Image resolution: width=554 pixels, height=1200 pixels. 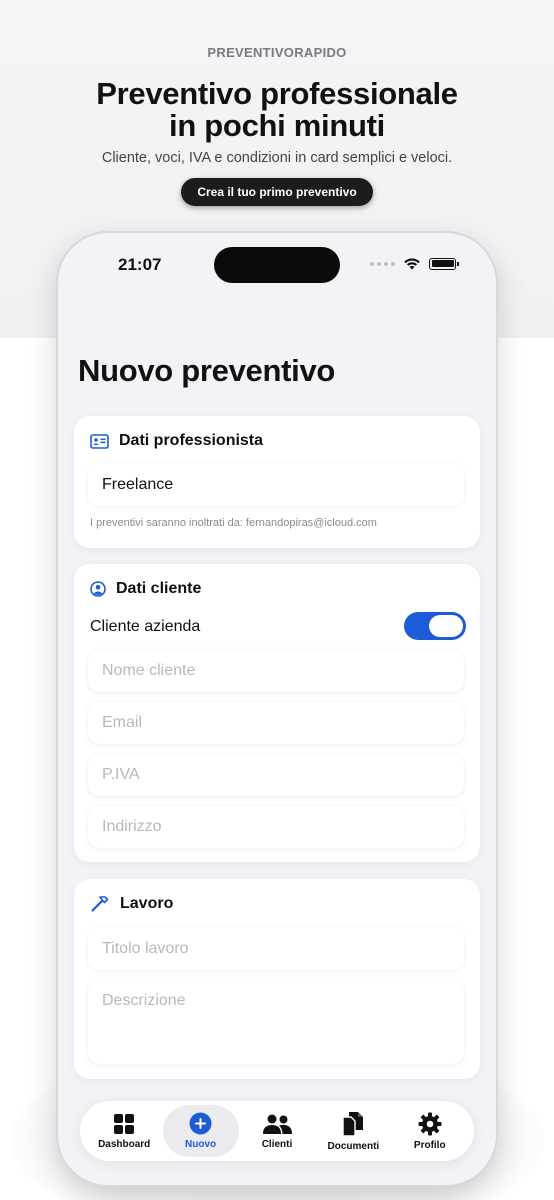 What do you see at coordinates (277, 1144) in the screenshot?
I see `tab-label: Clienti` at bounding box center [277, 1144].